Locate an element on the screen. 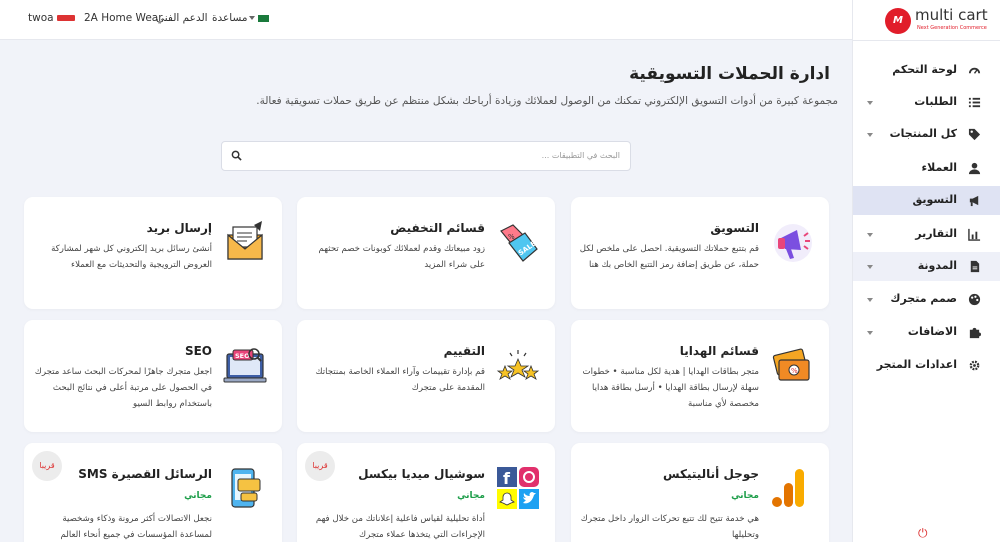 The width and height of the screenshot is (1000, 542). sidebar-item-blog: المدونة is located at coordinates (926, 266).